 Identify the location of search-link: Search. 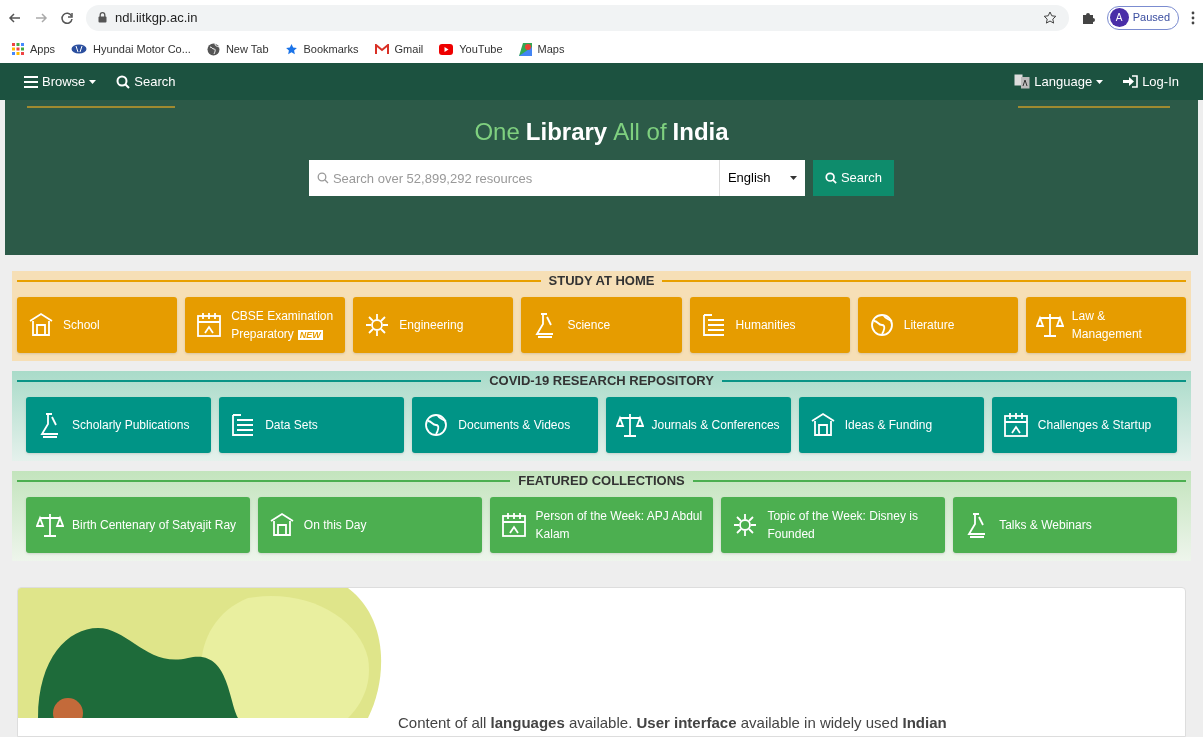
(146, 81).